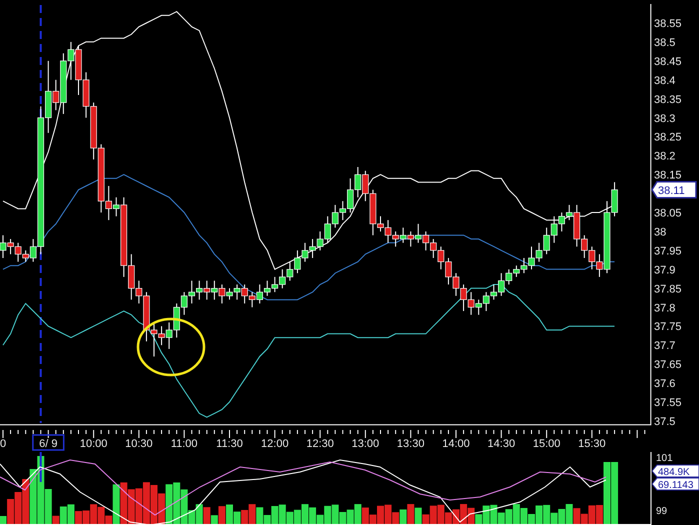 The height and width of the screenshot is (525, 699). Describe the element at coordinates (660, 232) in the screenshot. I see `price-axis-label: 38` at that location.